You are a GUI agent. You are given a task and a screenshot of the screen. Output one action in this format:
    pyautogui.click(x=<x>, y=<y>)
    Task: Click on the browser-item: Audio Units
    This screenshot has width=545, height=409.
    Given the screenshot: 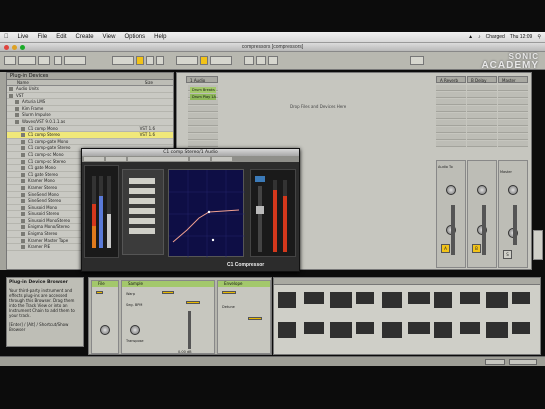 What is the action you would take?
    pyautogui.click(x=90, y=89)
    